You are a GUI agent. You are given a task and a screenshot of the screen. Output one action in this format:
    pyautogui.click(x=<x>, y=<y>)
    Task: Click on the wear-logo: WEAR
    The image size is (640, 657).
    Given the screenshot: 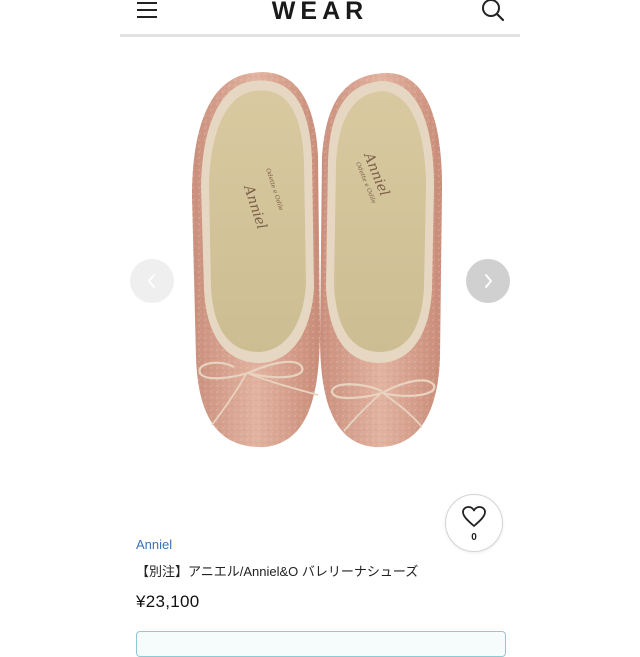 What is the action you would take?
    pyautogui.click(x=320, y=13)
    